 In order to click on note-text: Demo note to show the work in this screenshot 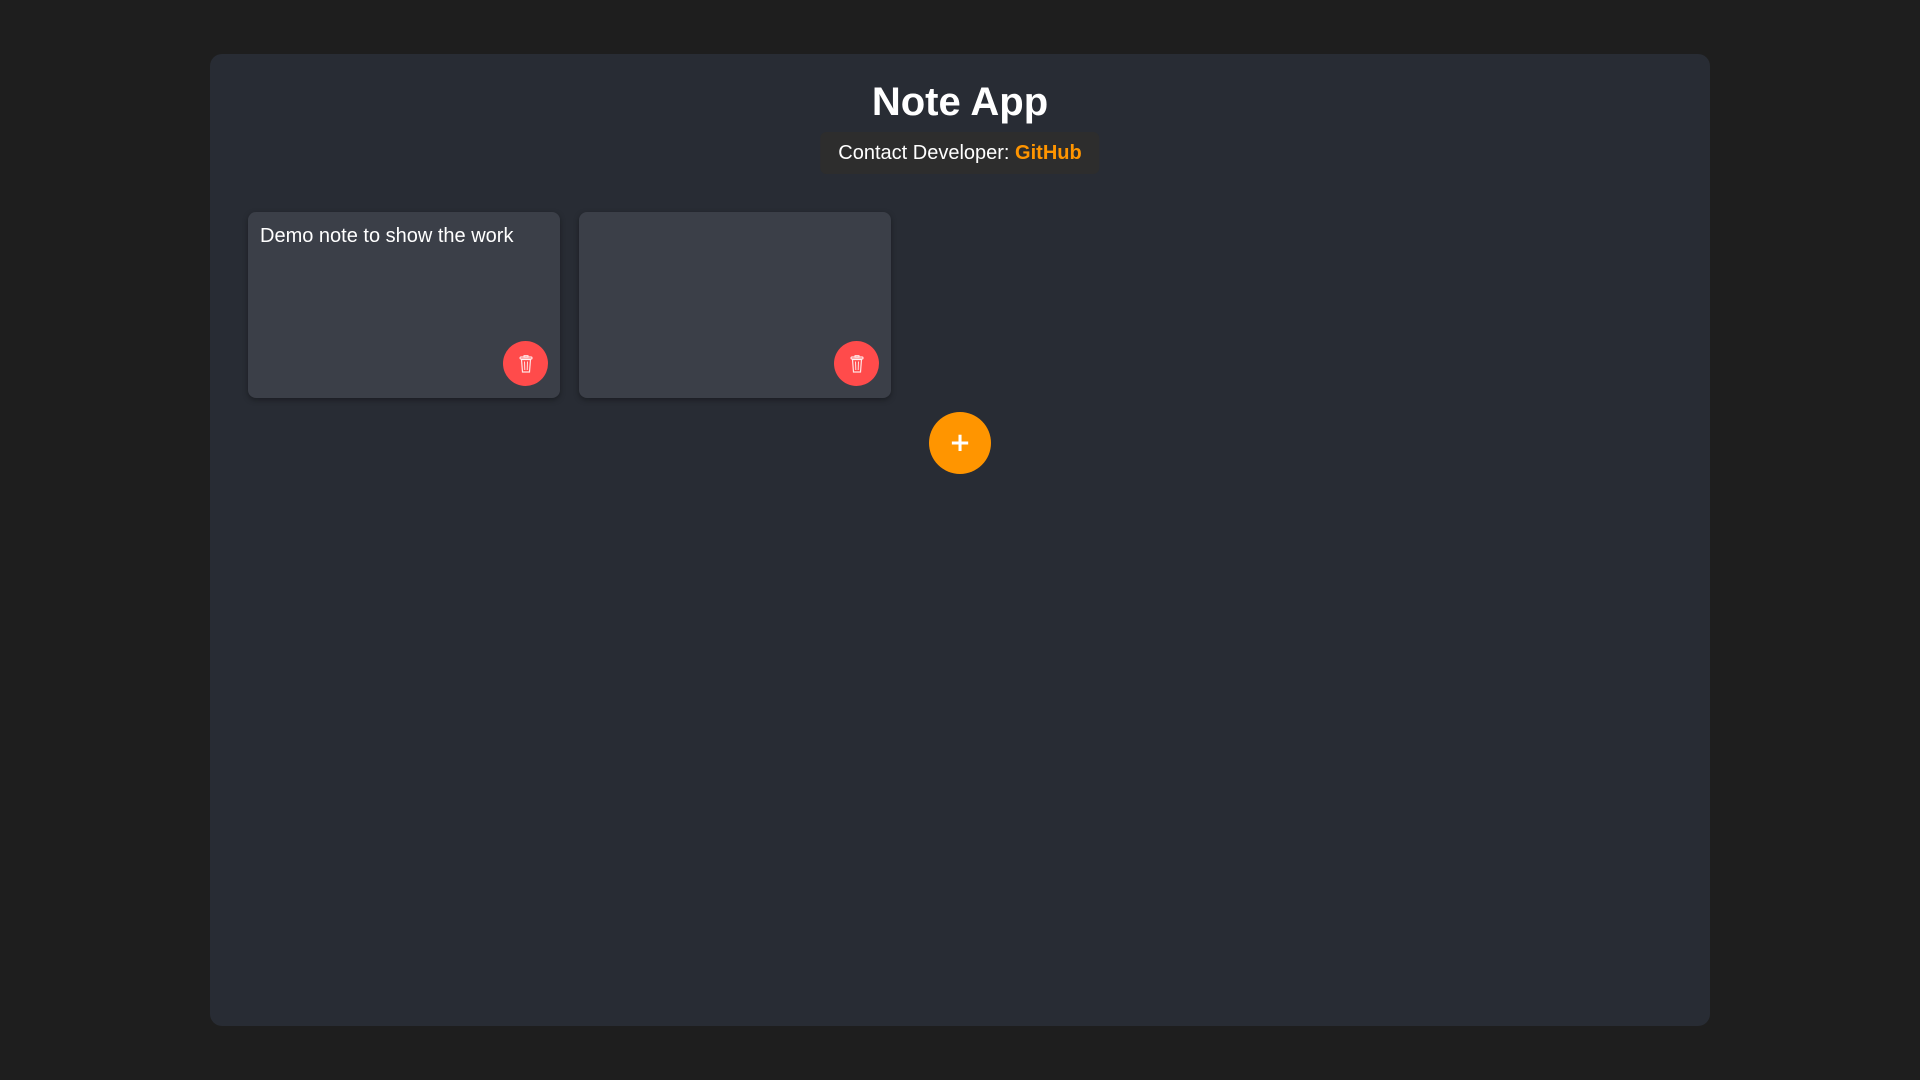, I will do `click(404, 236)`.